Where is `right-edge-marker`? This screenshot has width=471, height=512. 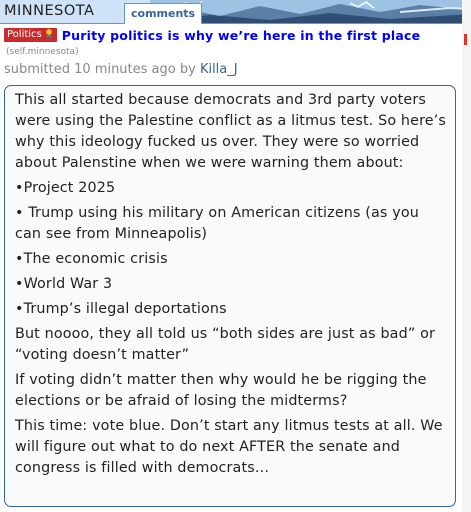
right-edge-marker is located at coordinates (465, 39).